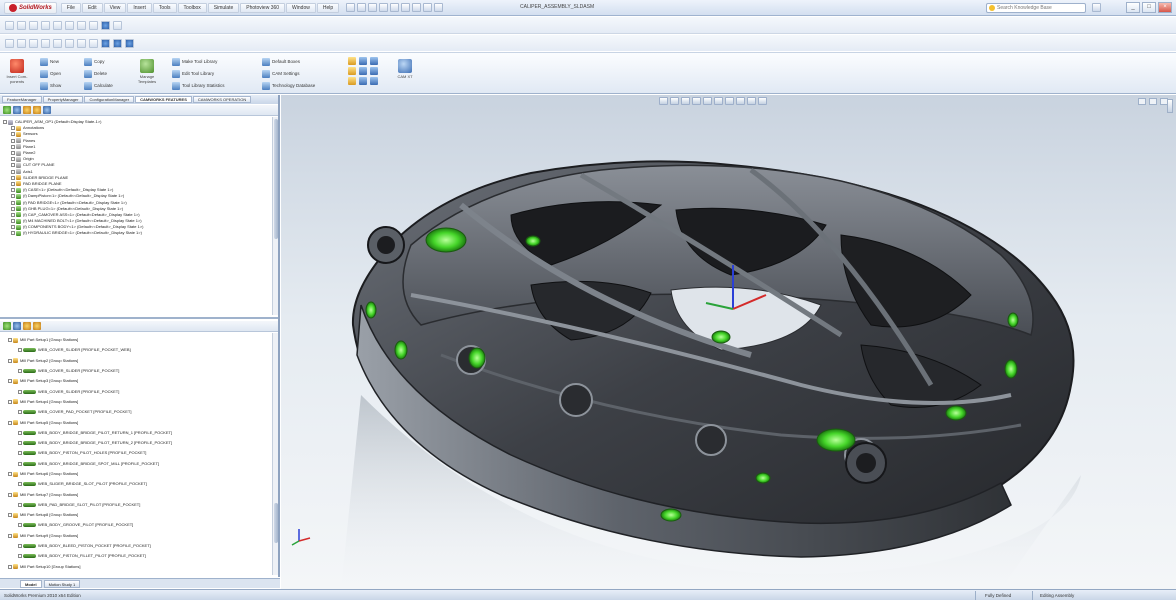  Describe the element at coordinates (328, 7) in the screenshot. I see `menu-help: Help` at that location.